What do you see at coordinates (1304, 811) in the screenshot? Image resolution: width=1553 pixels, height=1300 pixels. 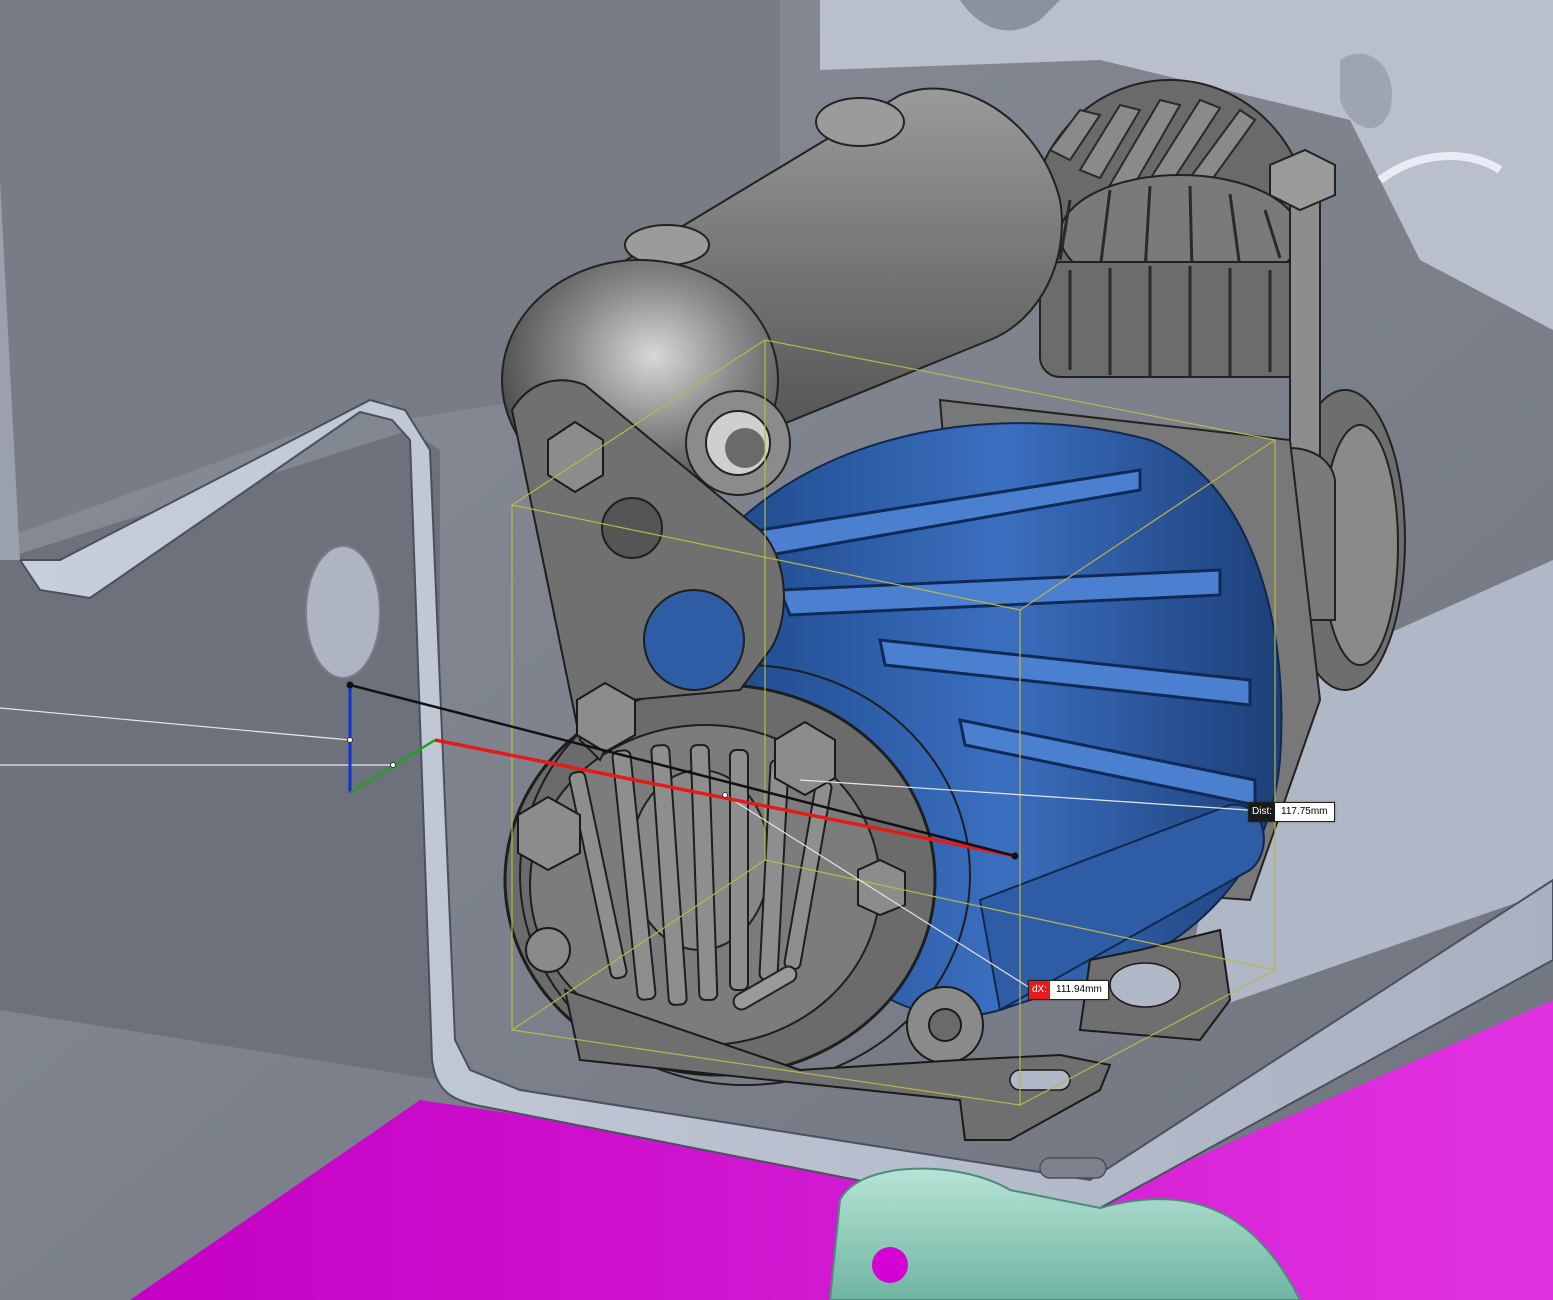 I see `distance-value: 117.75mm` at bounding box center [1304, 811].